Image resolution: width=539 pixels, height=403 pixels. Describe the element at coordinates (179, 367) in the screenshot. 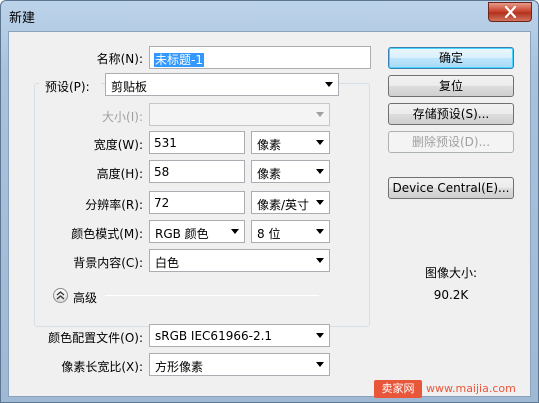

I see `pixel-aspect-value: 方形像素` at that location.